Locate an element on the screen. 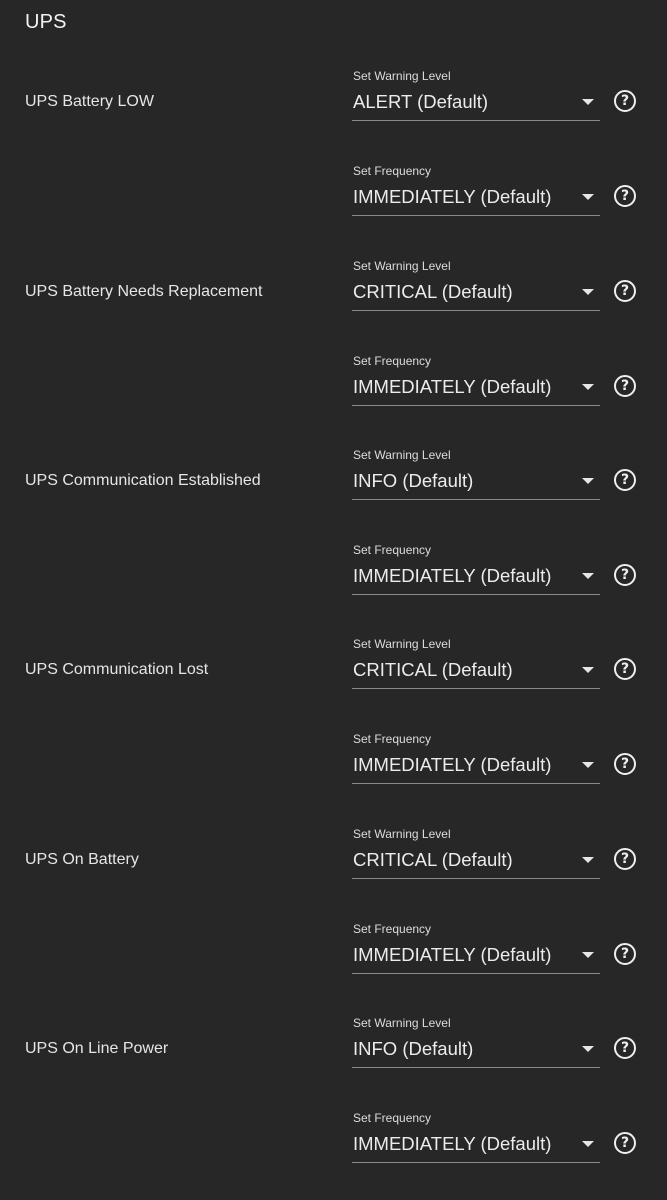 The width and height of the screenshot is (667, 1200). setting-label: UPS On Line Power is located at coordinates (97, 1048).